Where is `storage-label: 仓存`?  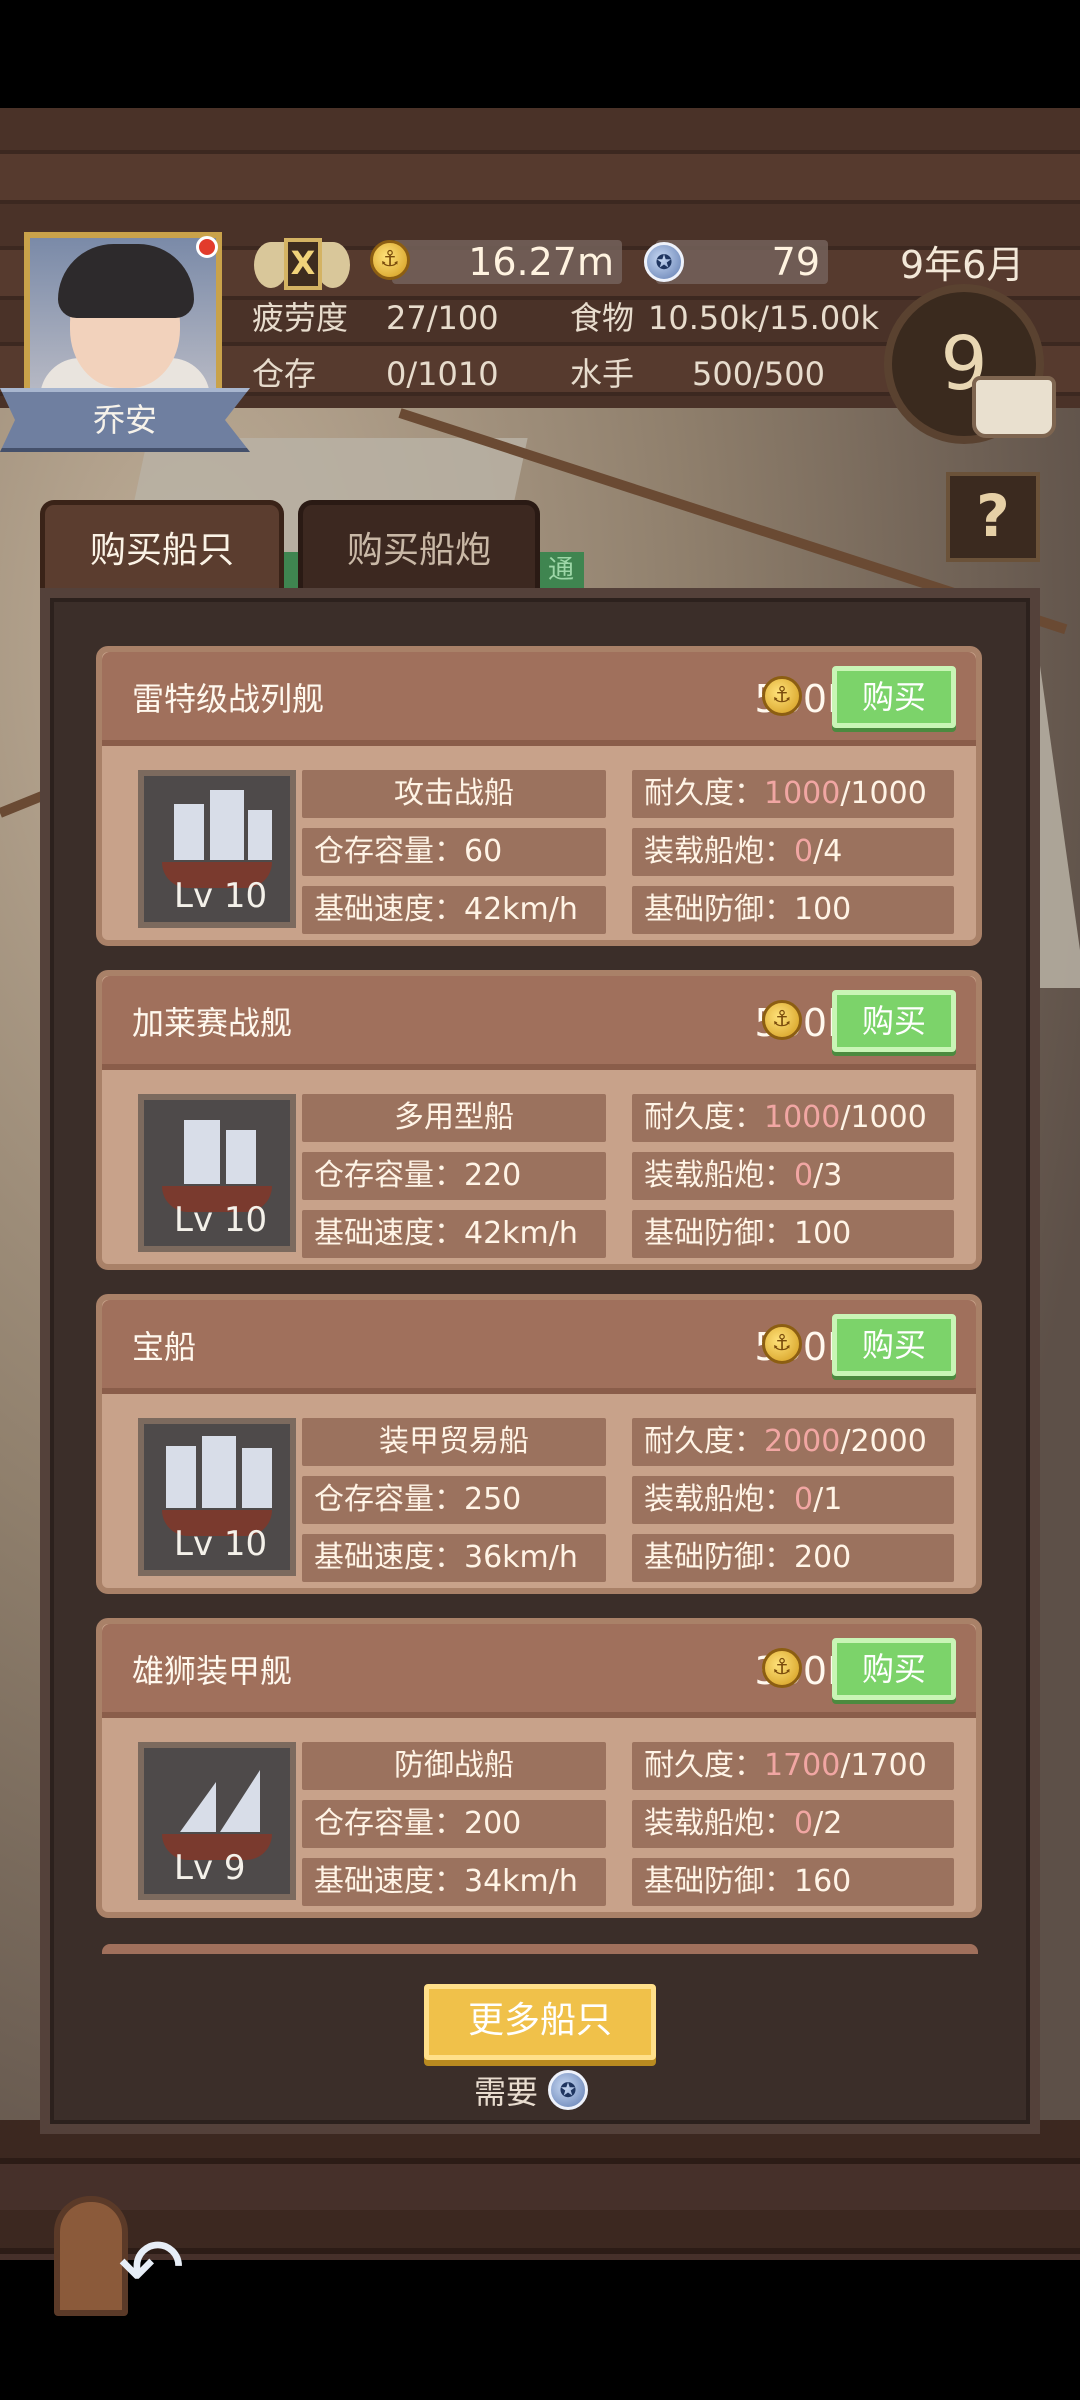 storage-label: 仓存 is located at coordinates (284, 374).